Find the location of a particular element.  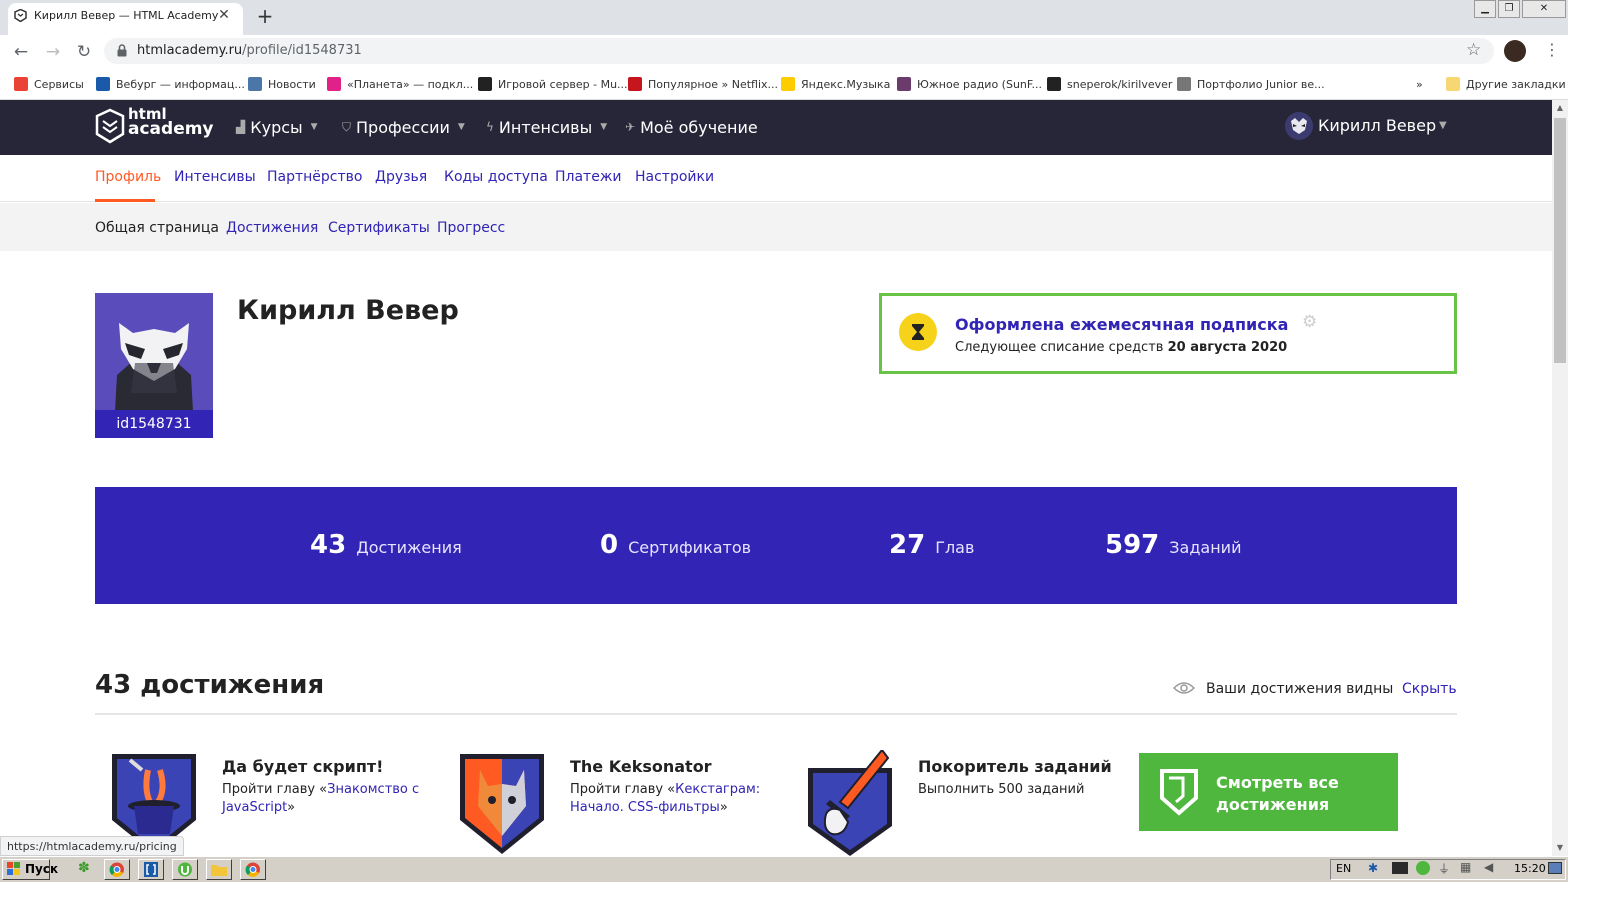

subscription-title: Оформлена ежемесячная подписка is located at coordinates (1121, 324).